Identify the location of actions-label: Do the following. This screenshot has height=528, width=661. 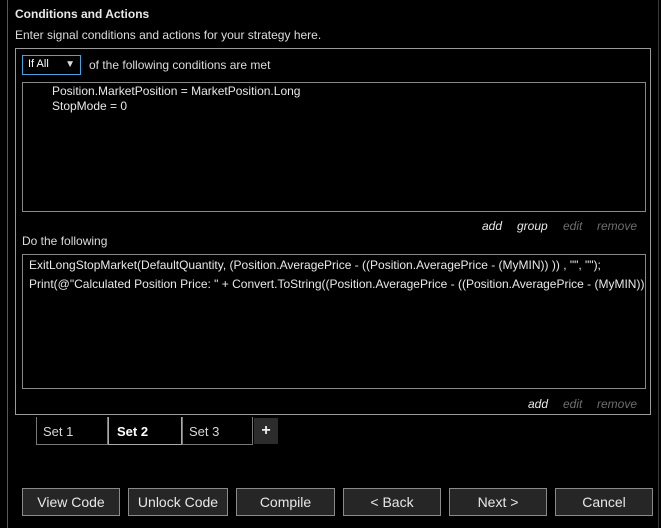
(65, 241).